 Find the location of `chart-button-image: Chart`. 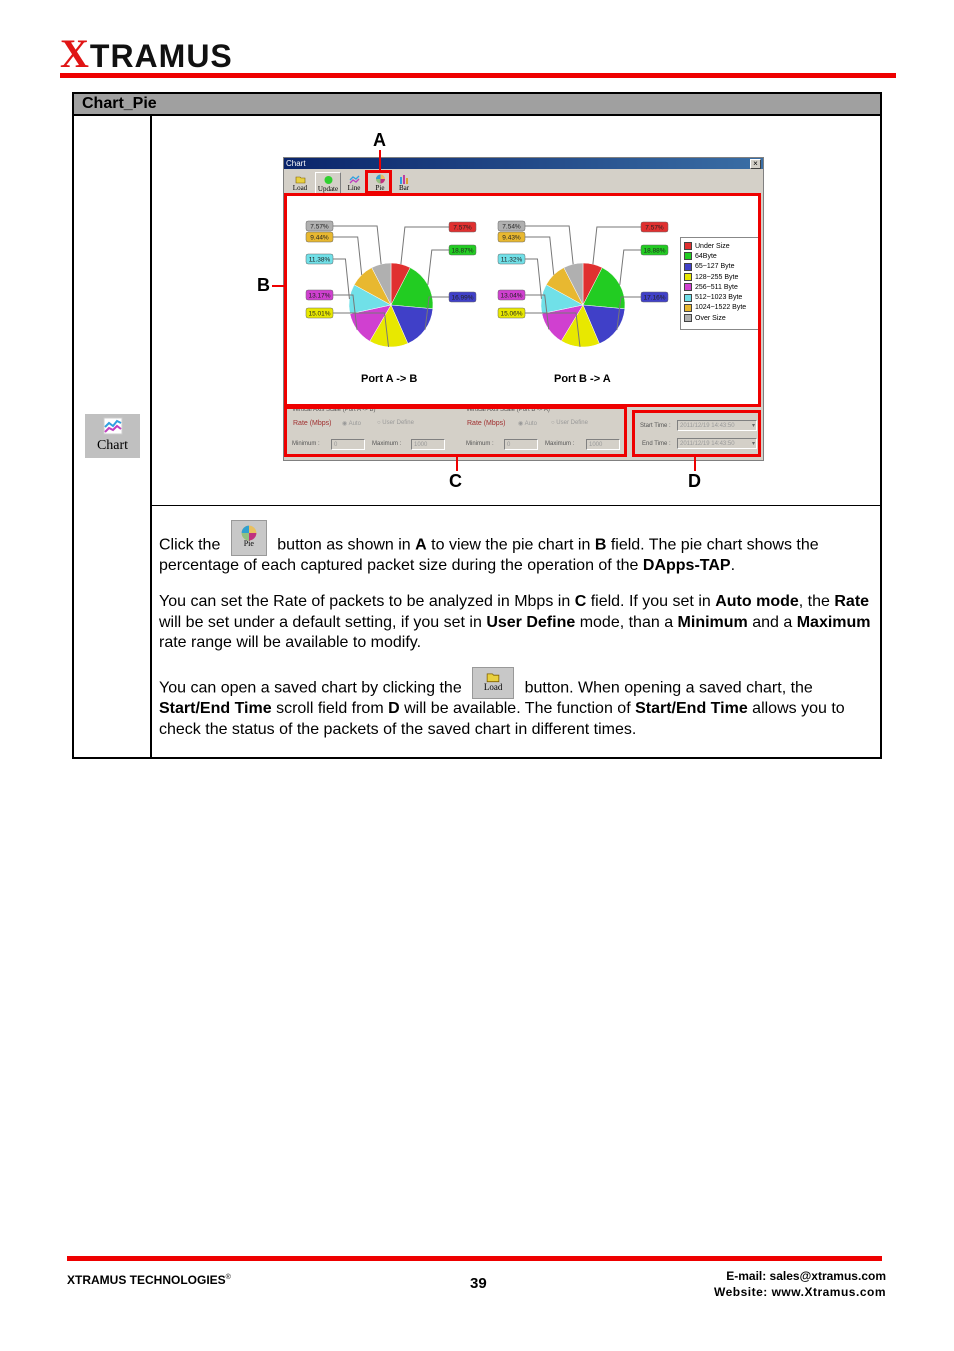

chart-button-image: Chart is located at coordinates (112, 436).